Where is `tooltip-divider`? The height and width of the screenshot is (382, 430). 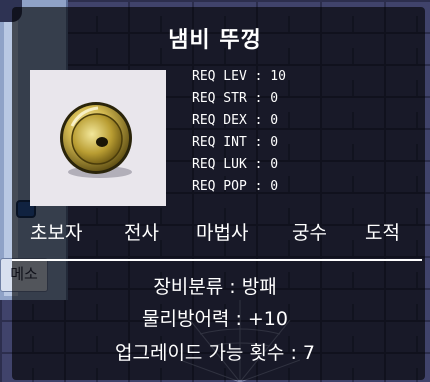
tooltip-divider is located at coordinates (217, 260).